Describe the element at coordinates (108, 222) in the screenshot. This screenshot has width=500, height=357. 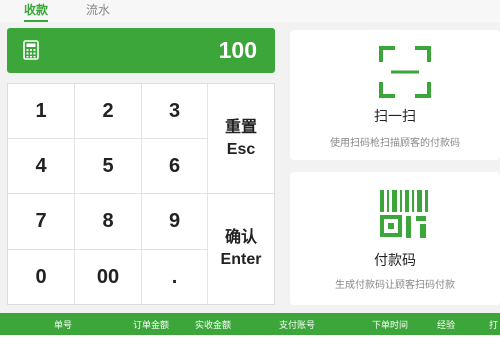
I see `key-8: 8` at that location.